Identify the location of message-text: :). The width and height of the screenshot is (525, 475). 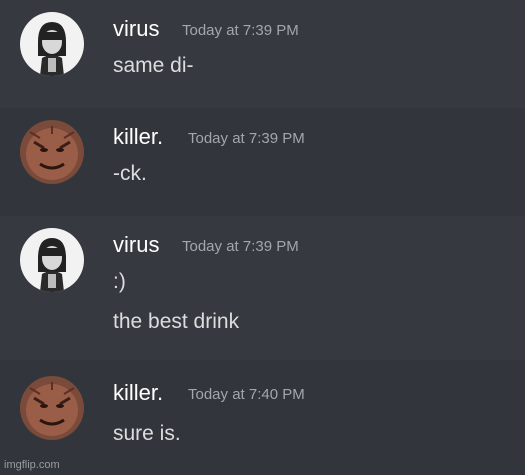
(119, 281).